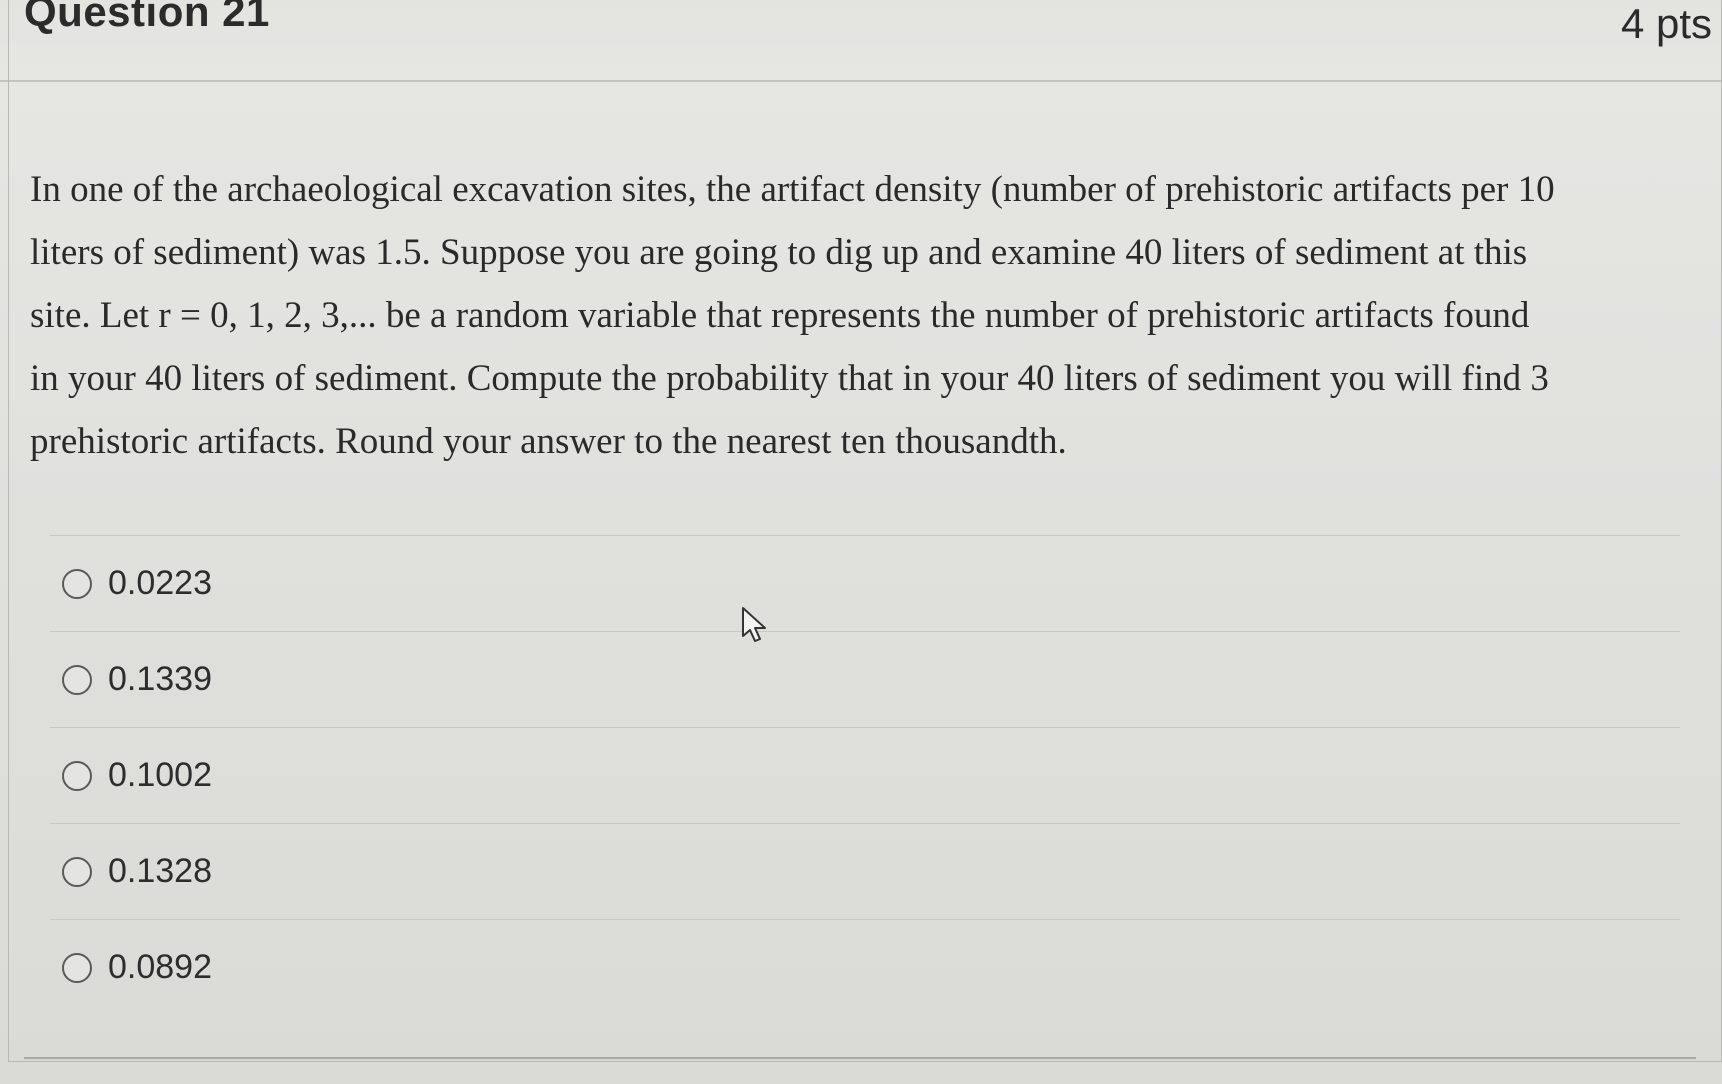 This screenshot has width=1722, height=1084. What do you see at coordinates (160, 583) in the screenshot?
I see `answer-label: 0.0223` at bounding box center [160, 583].